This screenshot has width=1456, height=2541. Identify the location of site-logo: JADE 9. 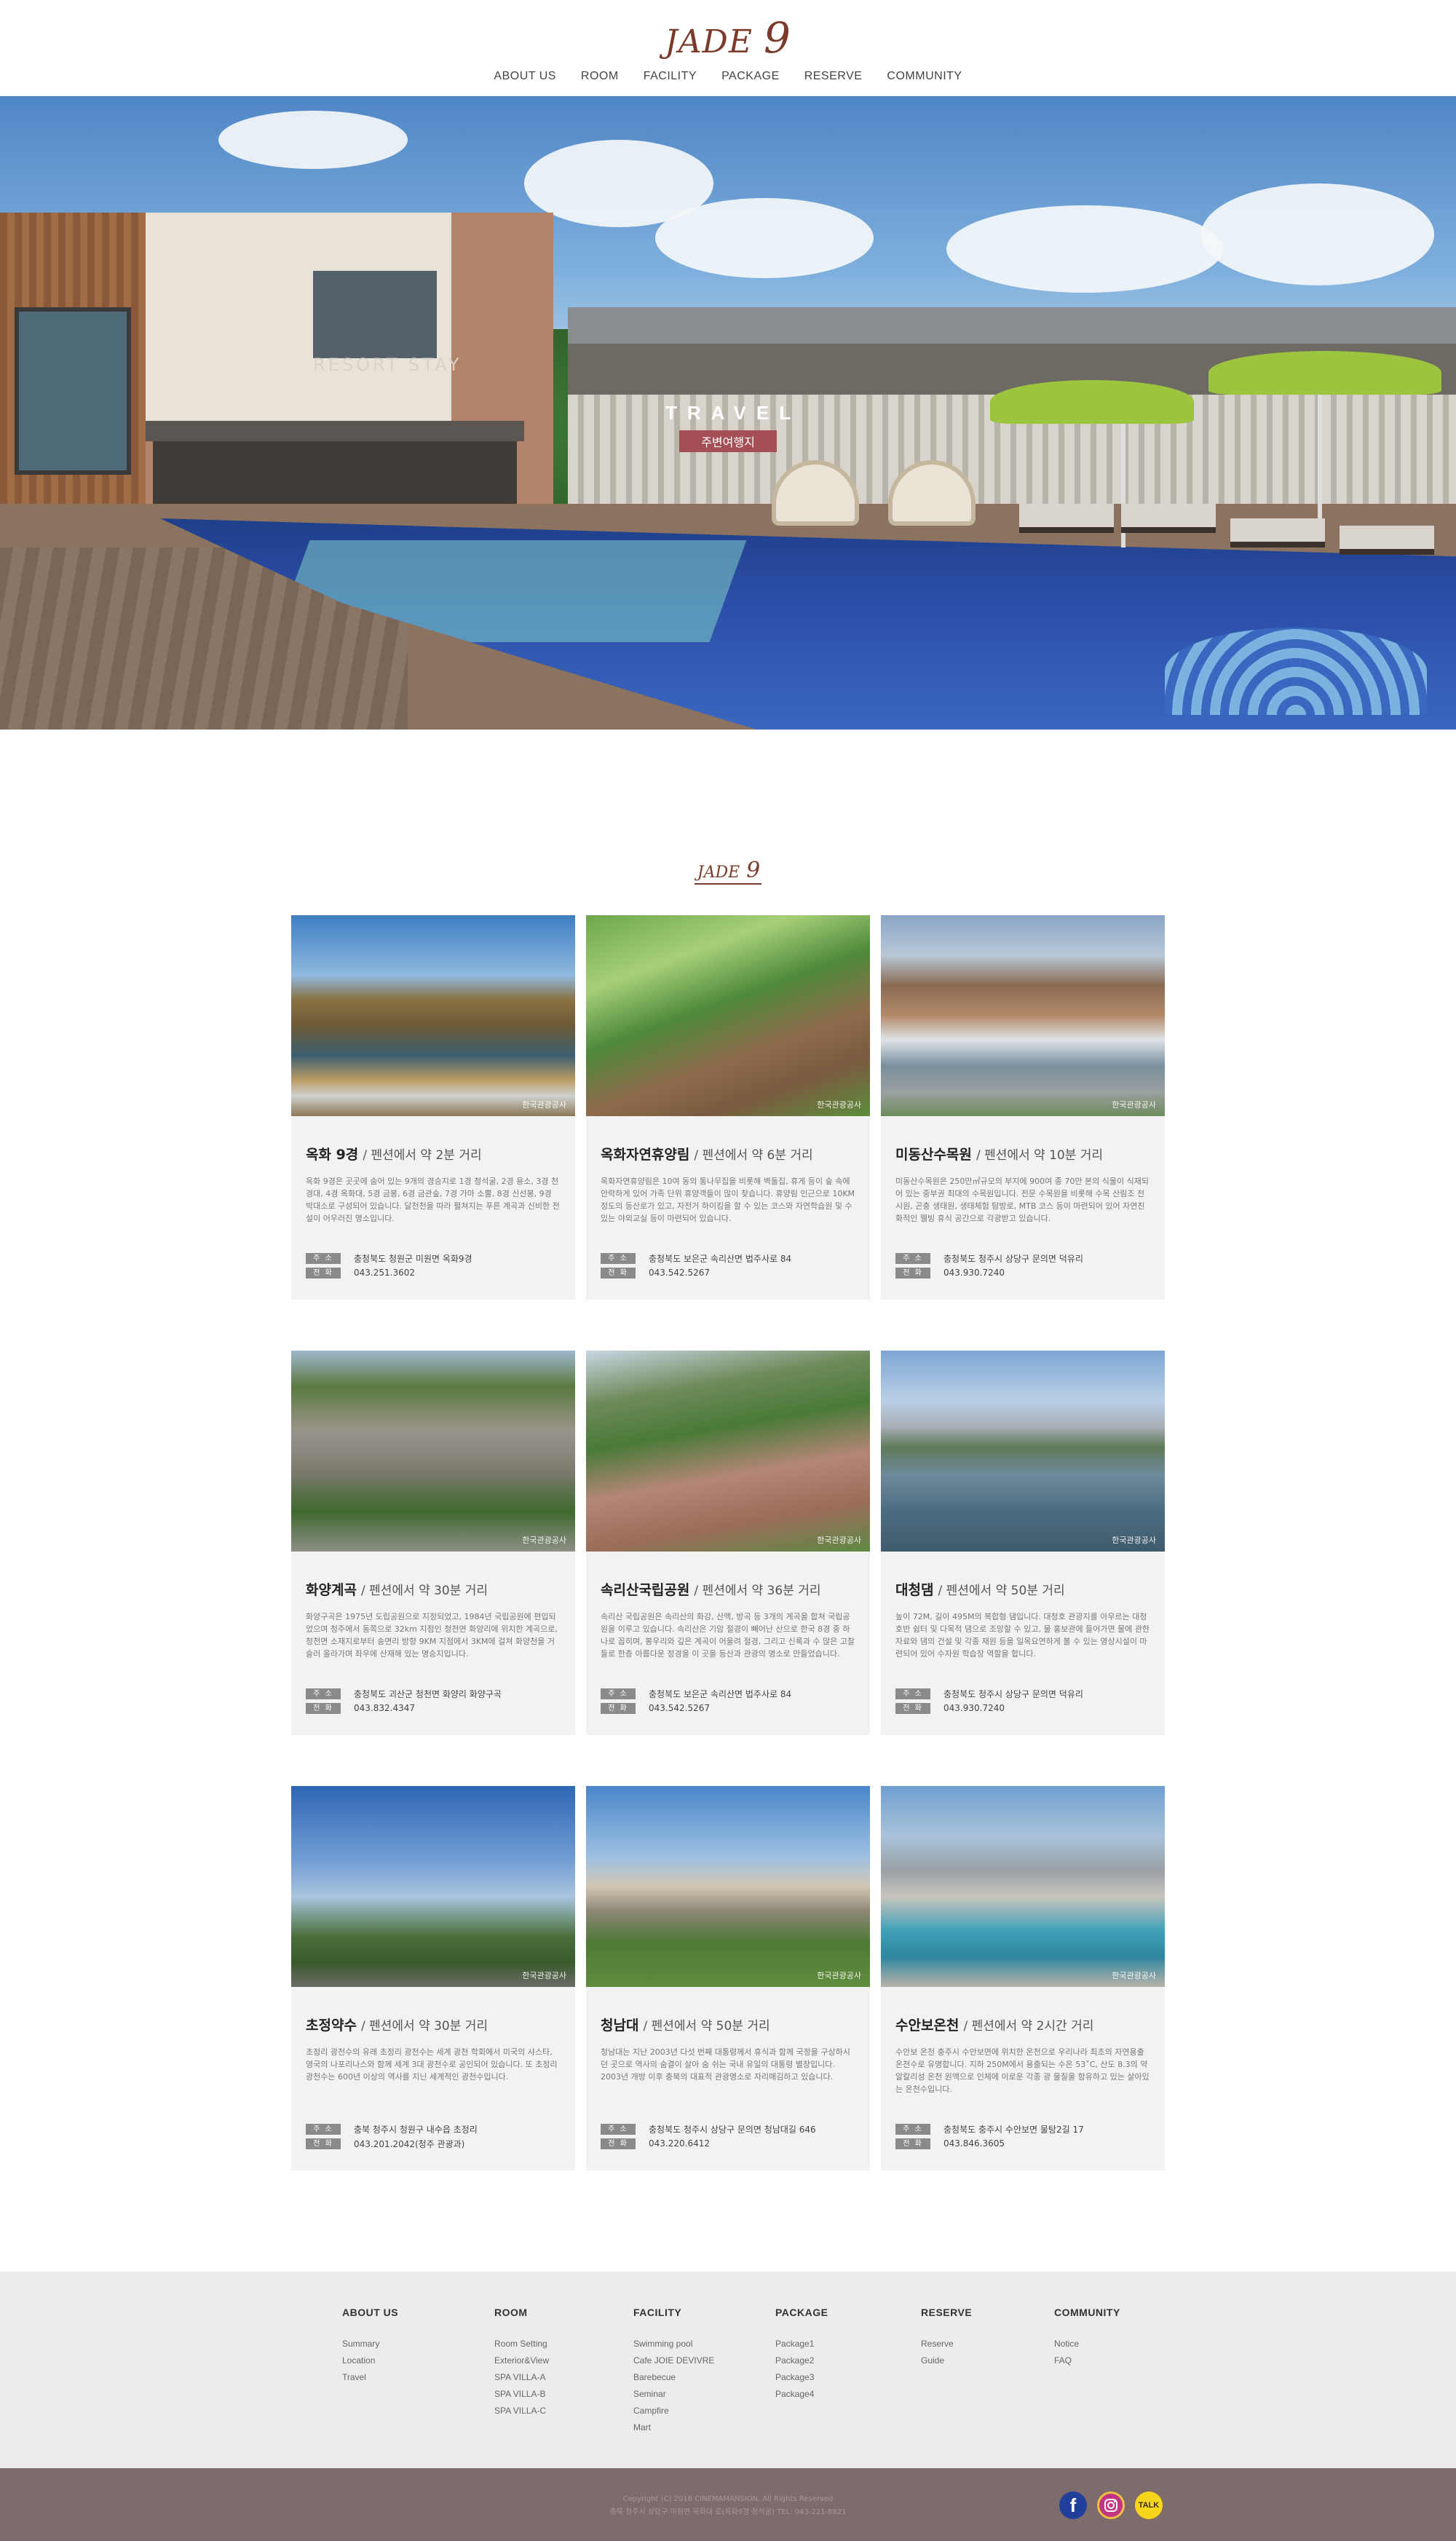
(728, 38).